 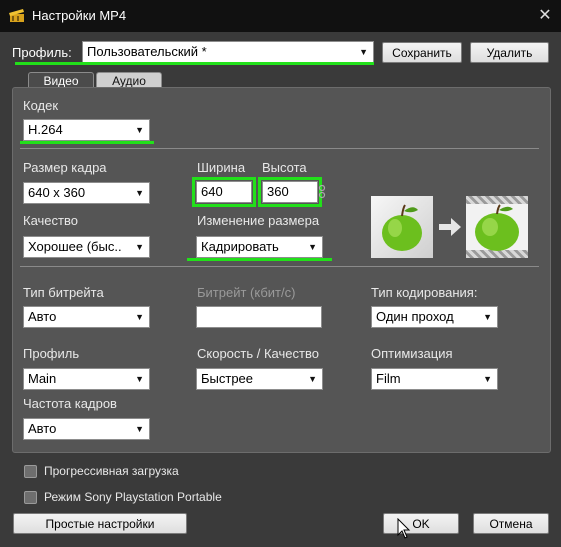 I want to click on profile-value: Пользовательский *, so click(x=147, y=51).